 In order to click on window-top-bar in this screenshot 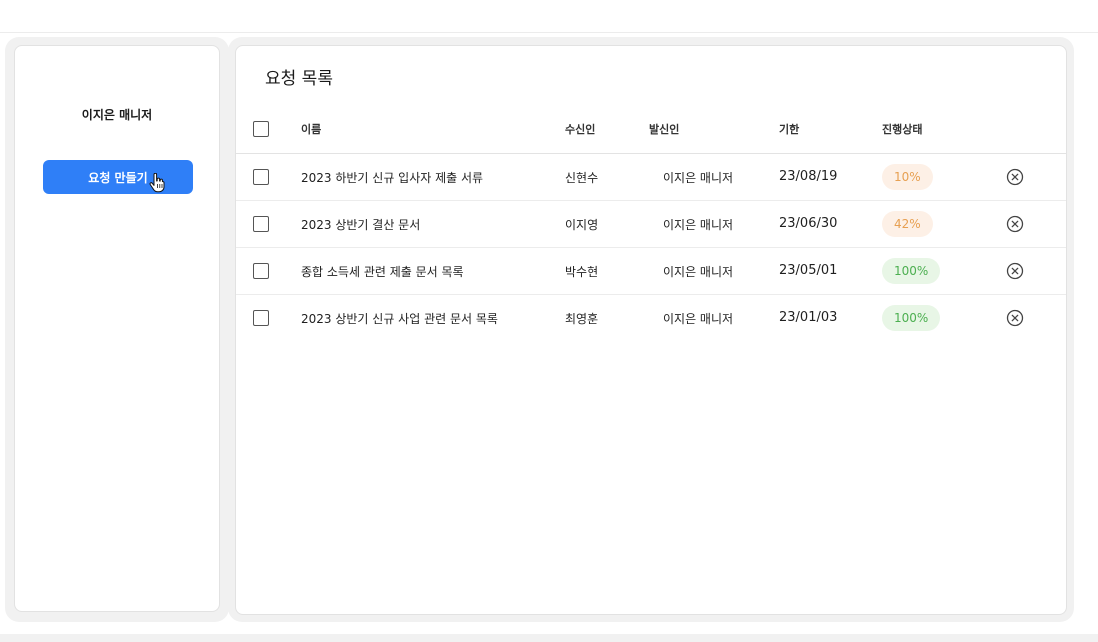, I will do `click(549, 16)`.